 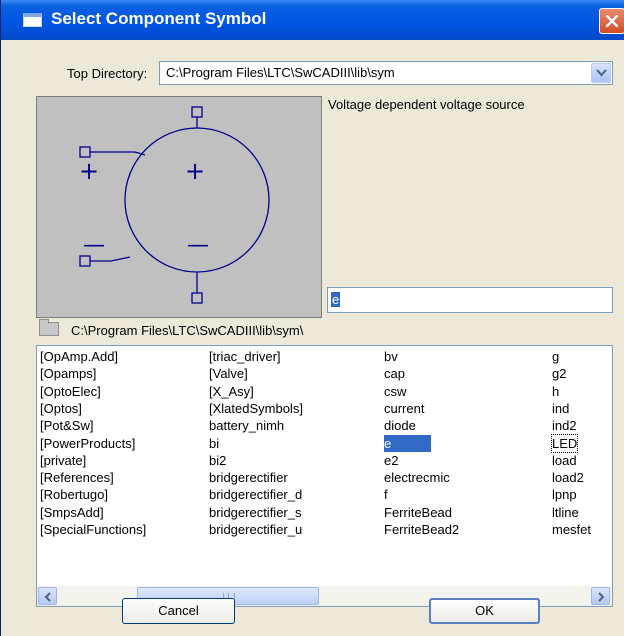 I want to click on top-directory-value: C:\Program Files\LTC\SwCADIII\lib\sym, so click(x=280, y=72).